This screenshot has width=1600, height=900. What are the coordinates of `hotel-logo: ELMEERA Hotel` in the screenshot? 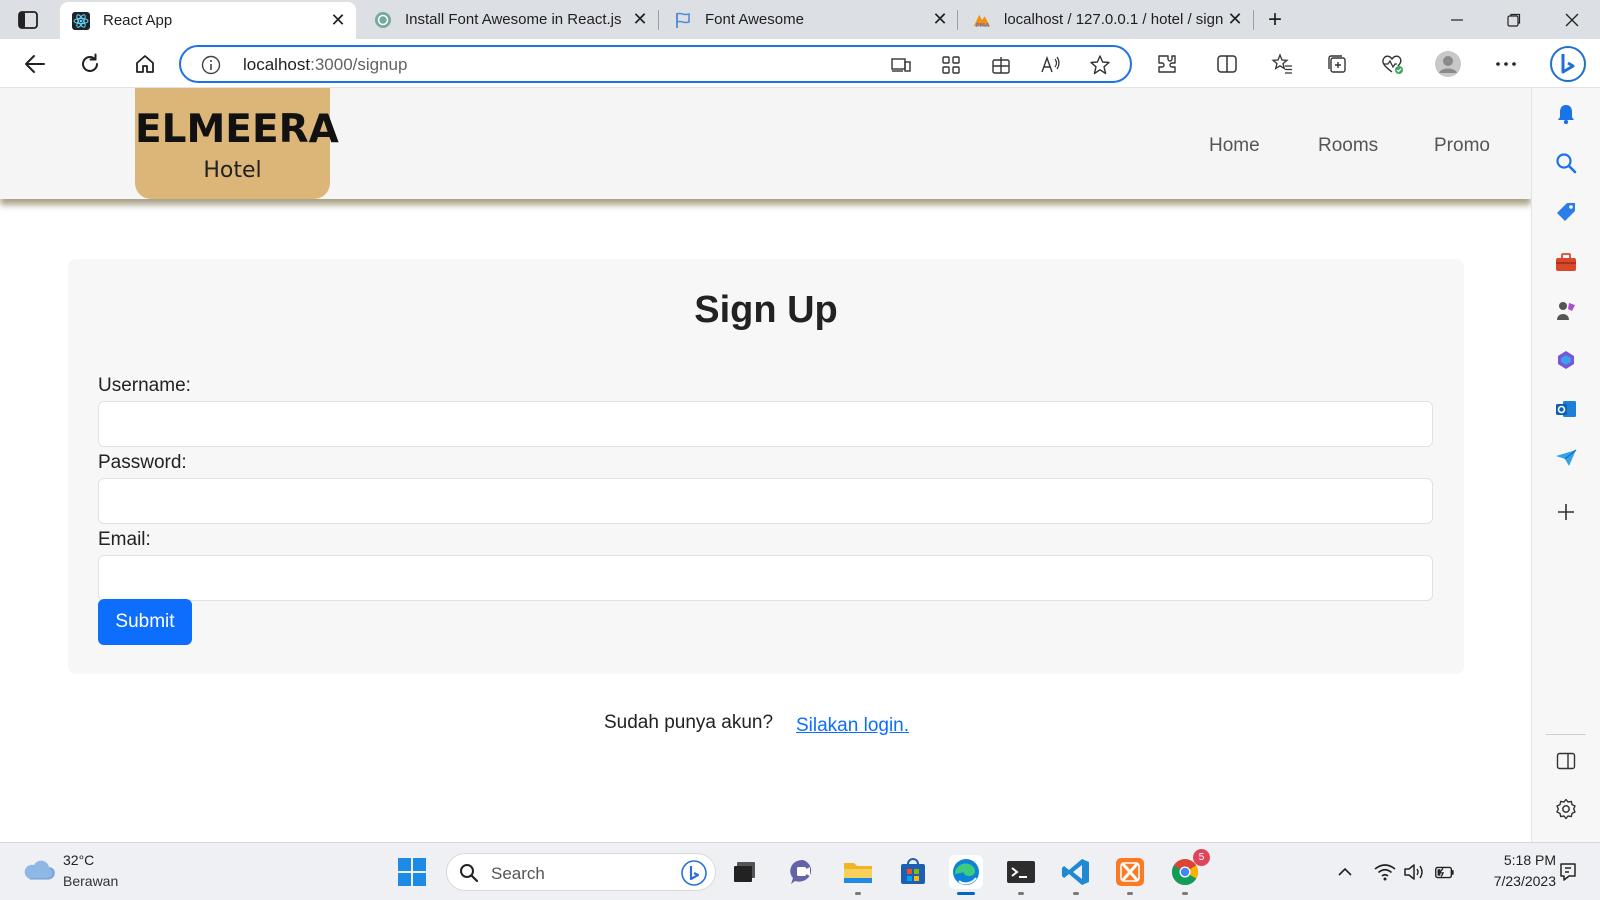 It's located at (237, 143).